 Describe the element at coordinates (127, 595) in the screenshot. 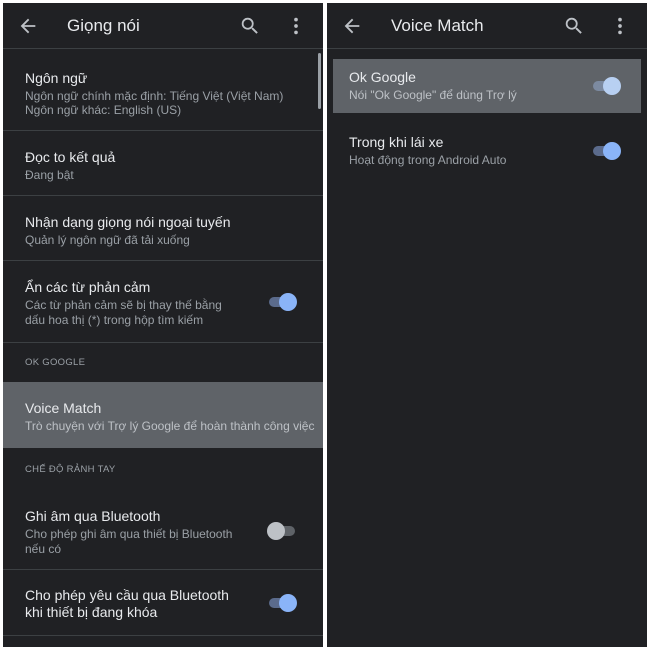

I see `bluetooth-locked-title-1: Cho phép yêu cầu qua Bluetooth` at that location.